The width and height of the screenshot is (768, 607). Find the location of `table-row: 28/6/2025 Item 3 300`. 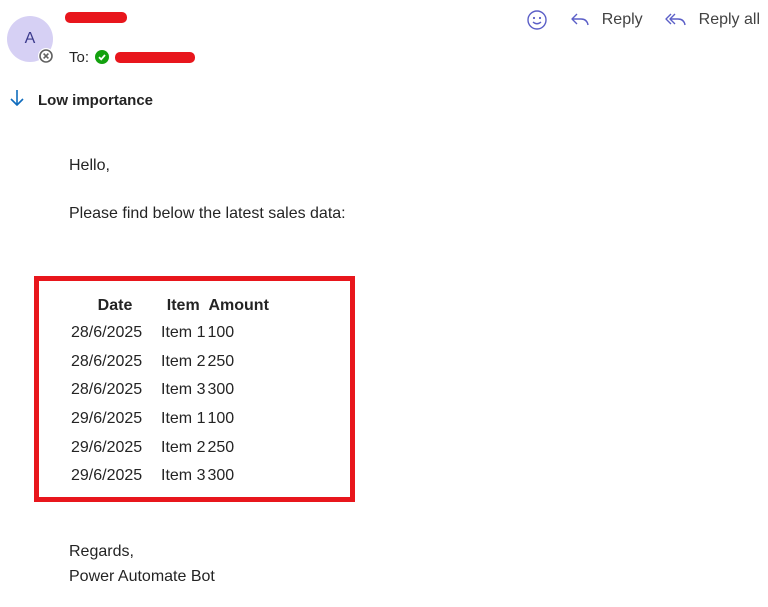

table-row: 28/6/2025 Item 3 300 is located at coordinates (170, 390).